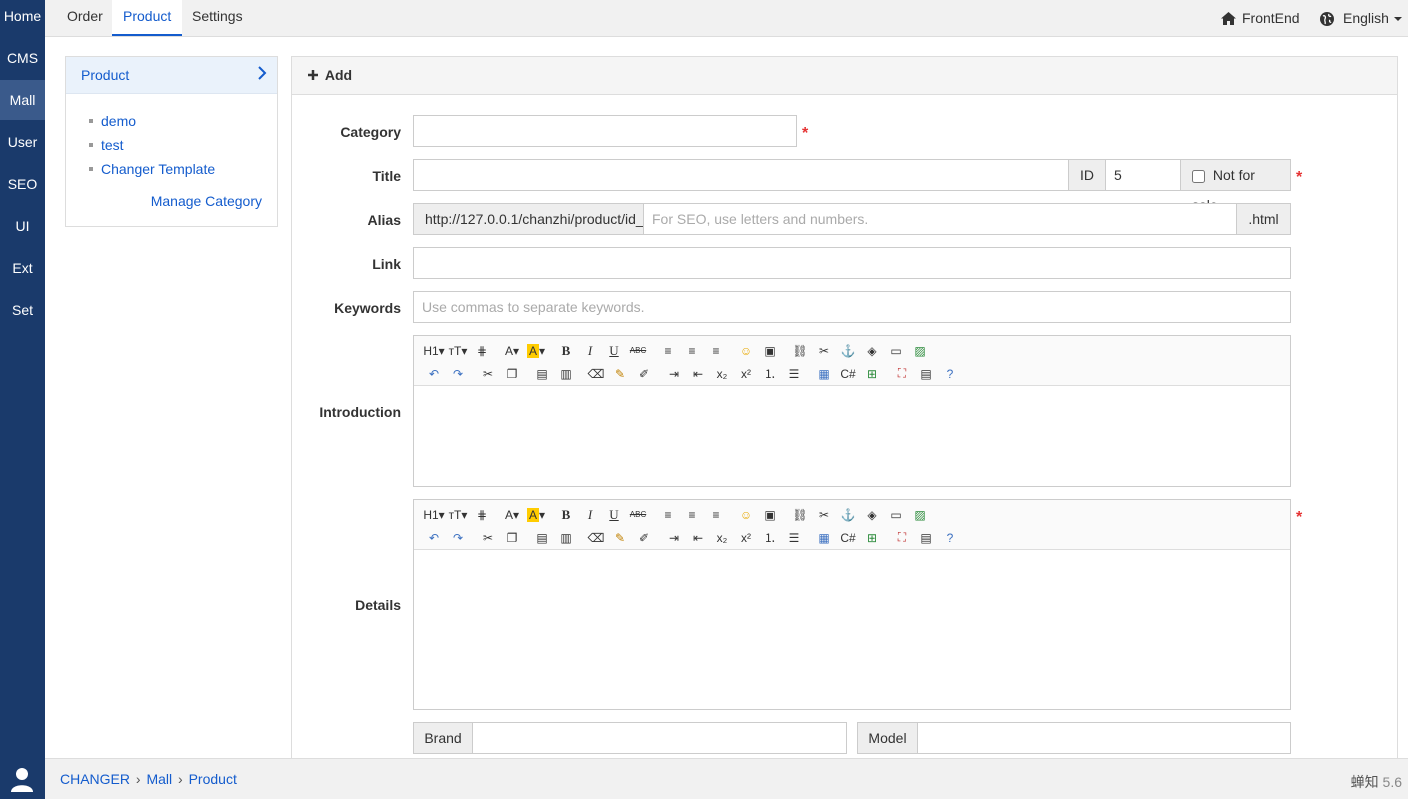 The width and height of the screenshot is (1408, 799). What do you see at coordinates (147, 18) in the screenshot?
I see `tab-product: Product` at bounding box center [147, 18].